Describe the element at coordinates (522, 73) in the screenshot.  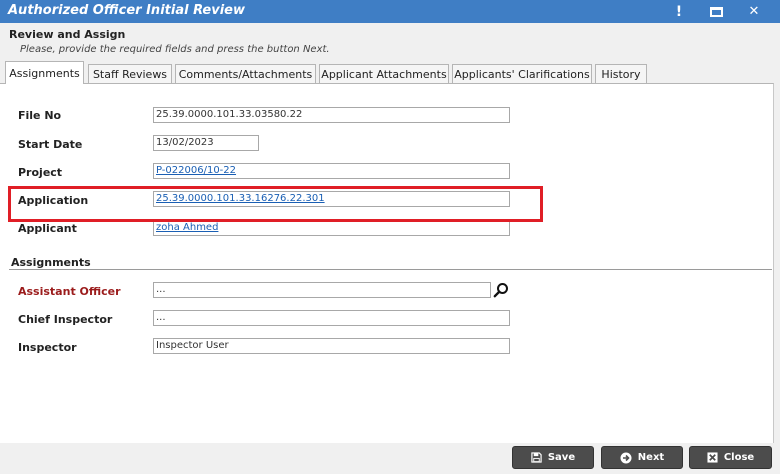
I see `tab-applicants-clarifications: Applicants' Clarifications` at that location.